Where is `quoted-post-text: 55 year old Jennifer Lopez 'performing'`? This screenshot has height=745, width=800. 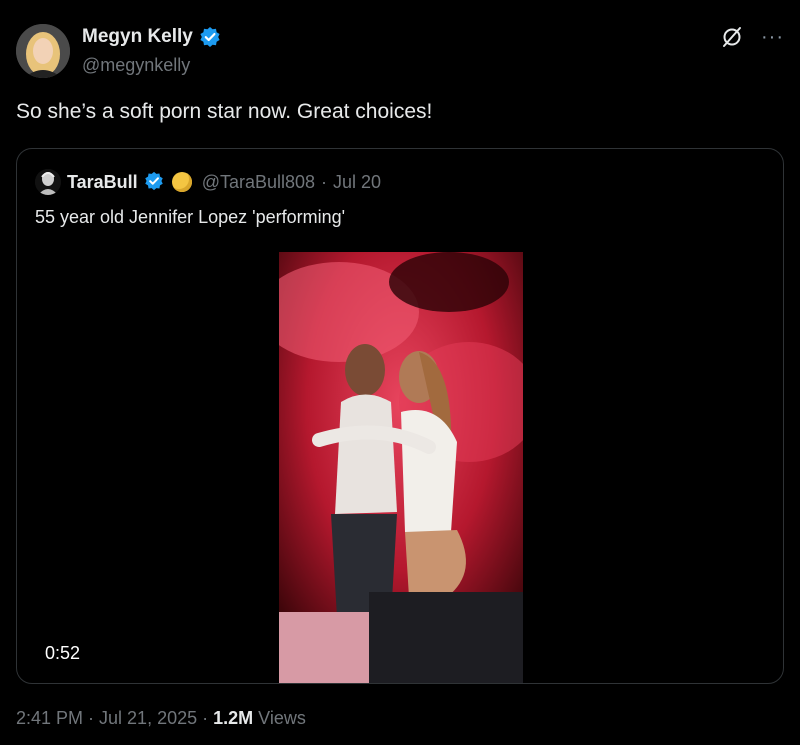
quoted-post-text: 55 year old Jennifer Lopez 'performing' is located at coordinates (190, 217).